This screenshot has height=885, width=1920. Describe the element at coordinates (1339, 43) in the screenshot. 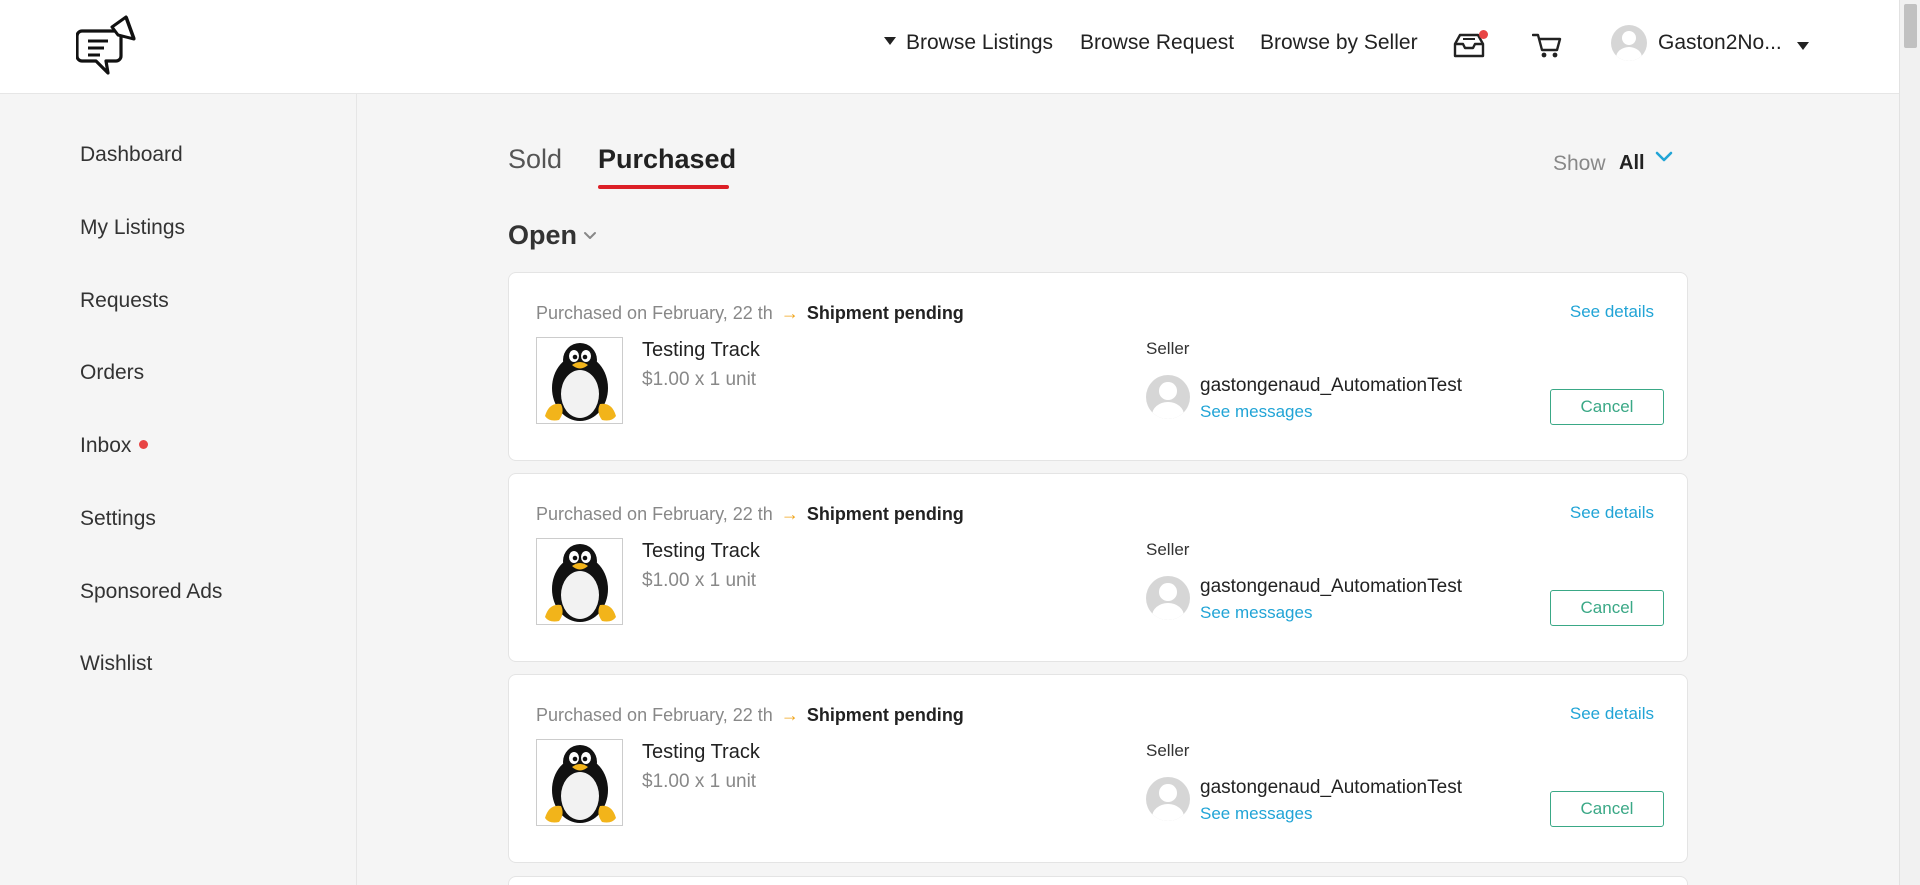

I see `browse-by-seller-link: Browse by Seller` at that location.